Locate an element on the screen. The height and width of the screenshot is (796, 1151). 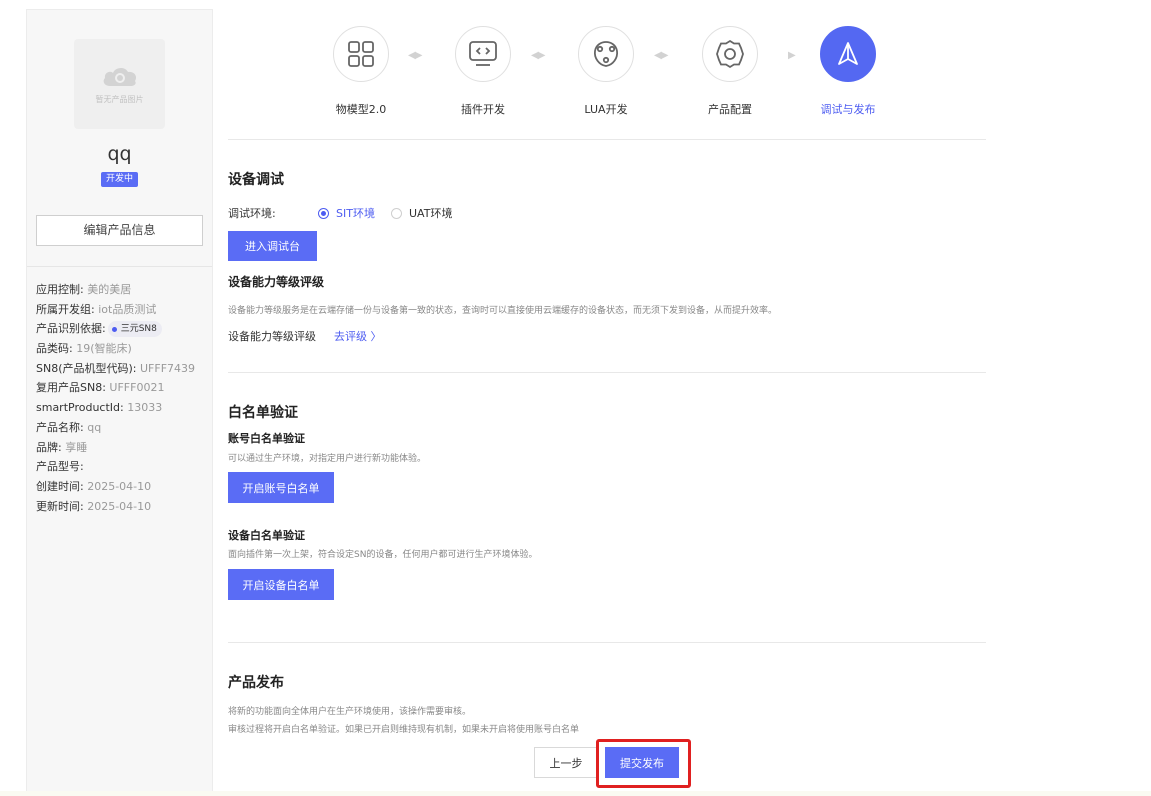
product-thumbnail: 暂无产品图片 is located at coordinates (119, 84).